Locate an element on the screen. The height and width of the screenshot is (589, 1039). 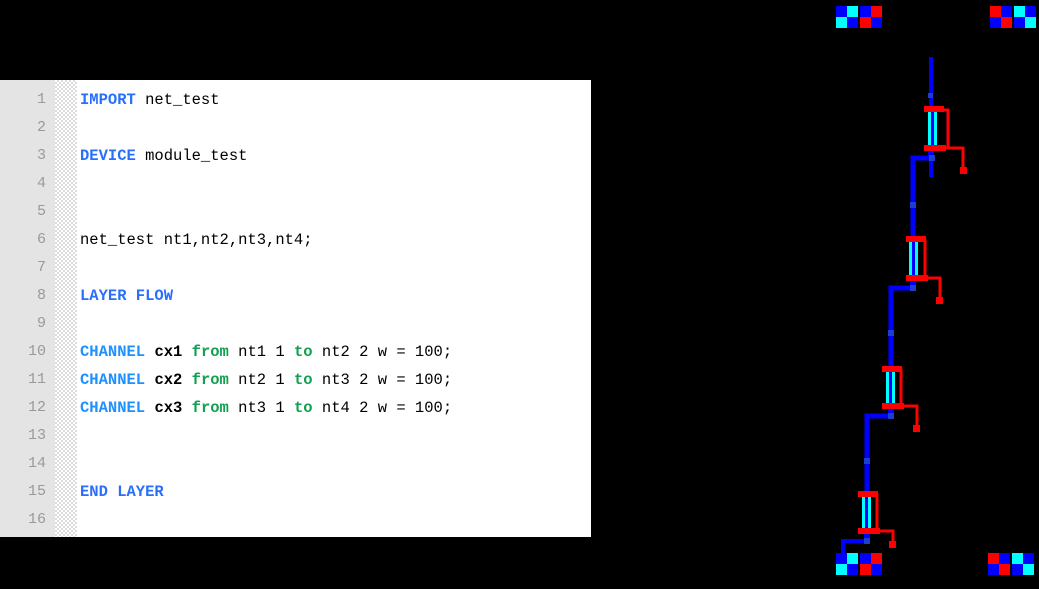
code-token: END LAYER is located at coordinates (122, 492).